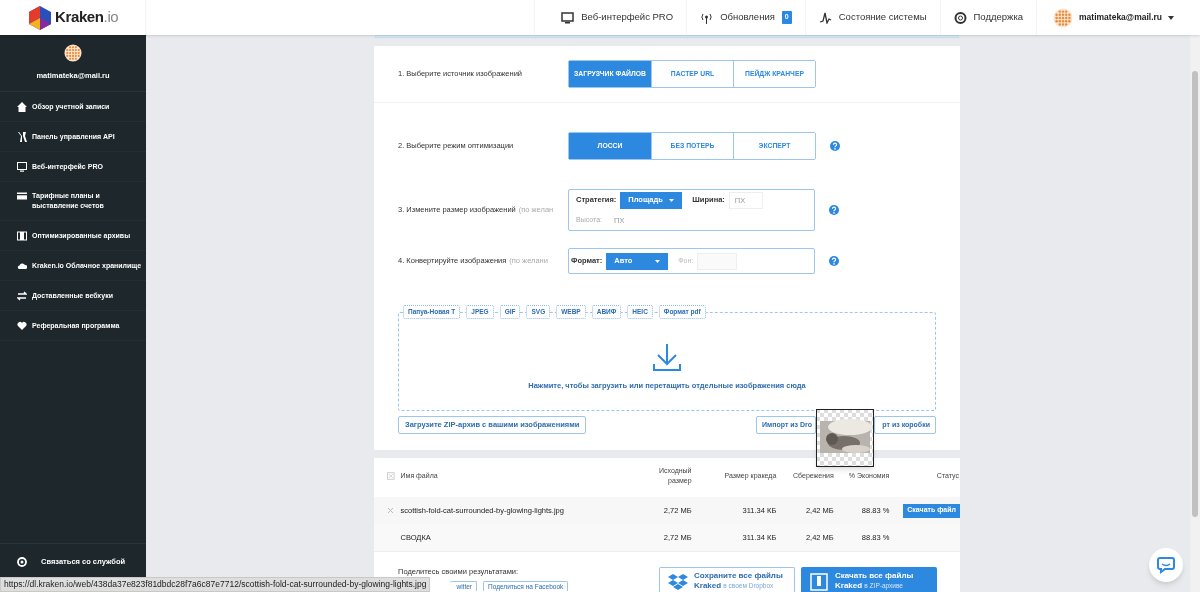 Image resolution: width=1200 pixels, height=592 pixels. I want to click on logo-text: Kraken.io, so click(87, 17).